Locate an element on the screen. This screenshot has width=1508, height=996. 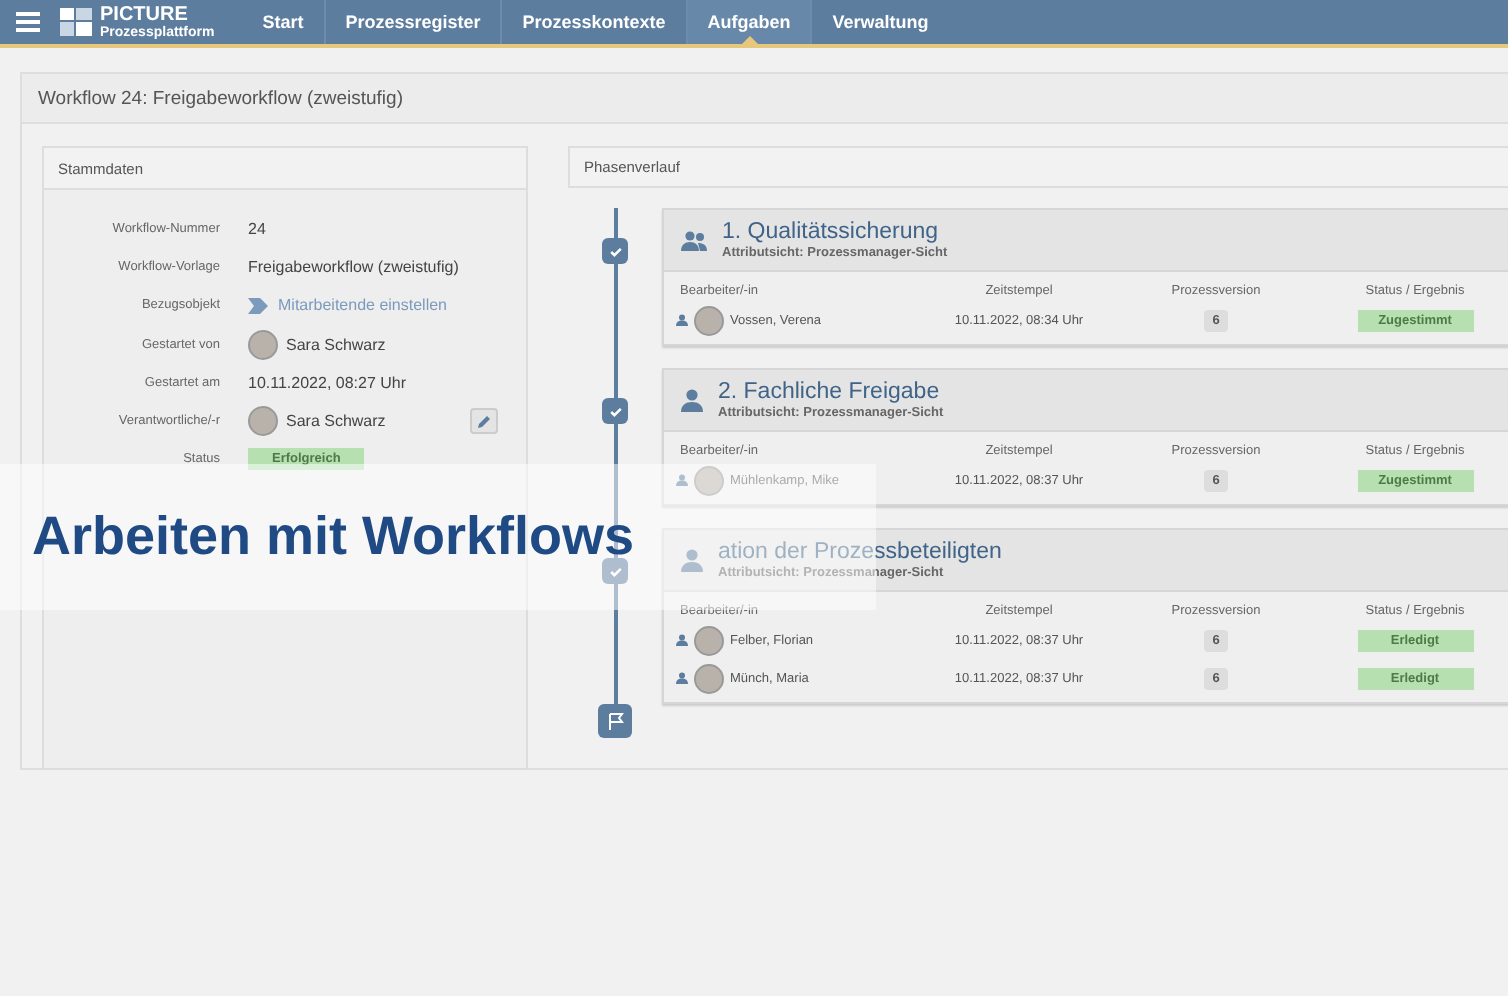
edit-button is located at coordinates (484, 421).